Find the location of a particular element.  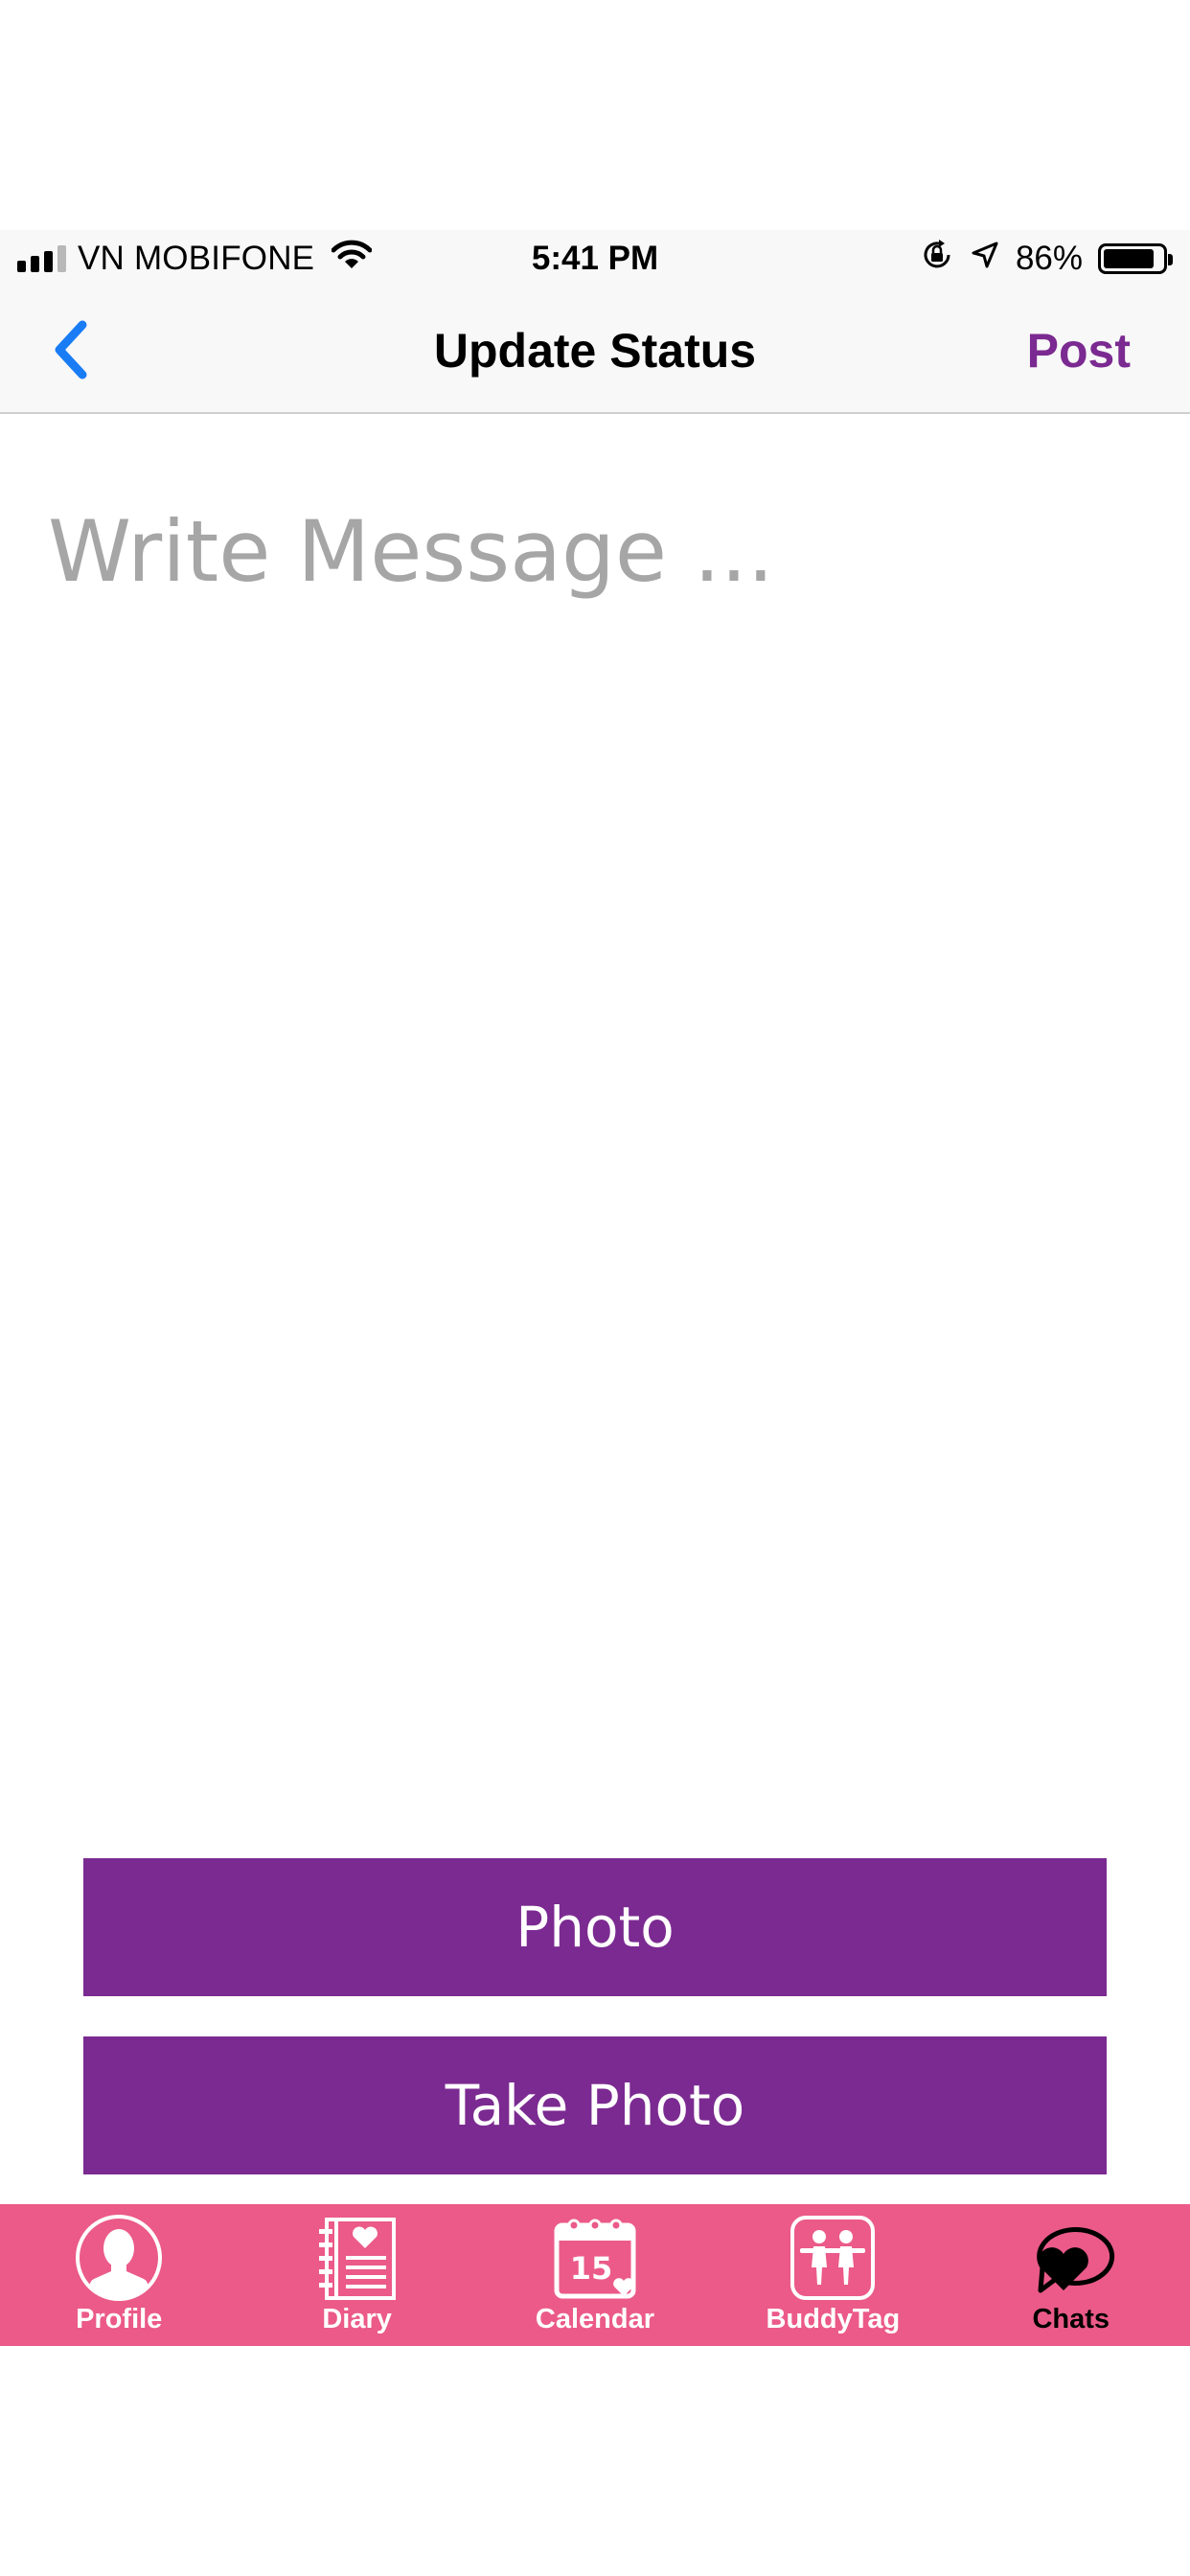

diary-icon is located at coordinates (357, 2258).